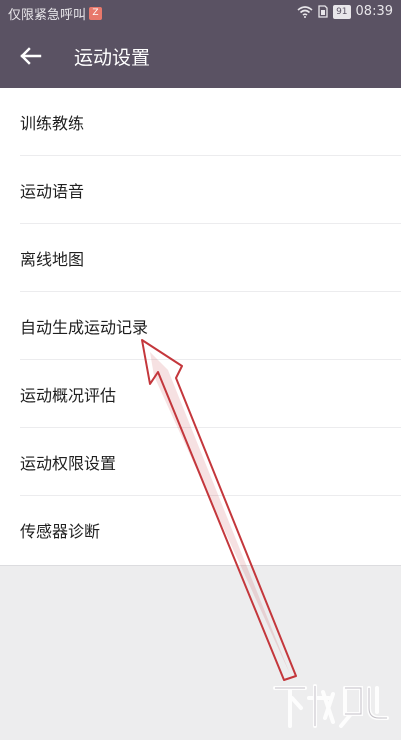  Describe the element at coordinates (200, 56) in the screenshot. I see `app-bar: 运动设置` at that location.